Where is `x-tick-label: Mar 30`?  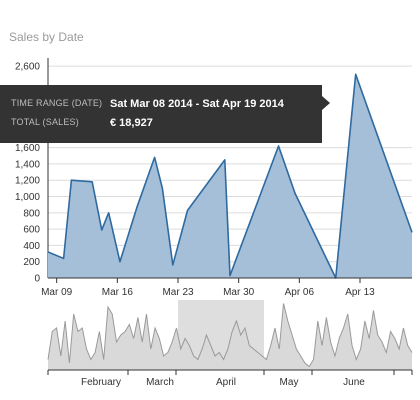 x-tick-label: Mar 30 is located at coordinates (239, 292).